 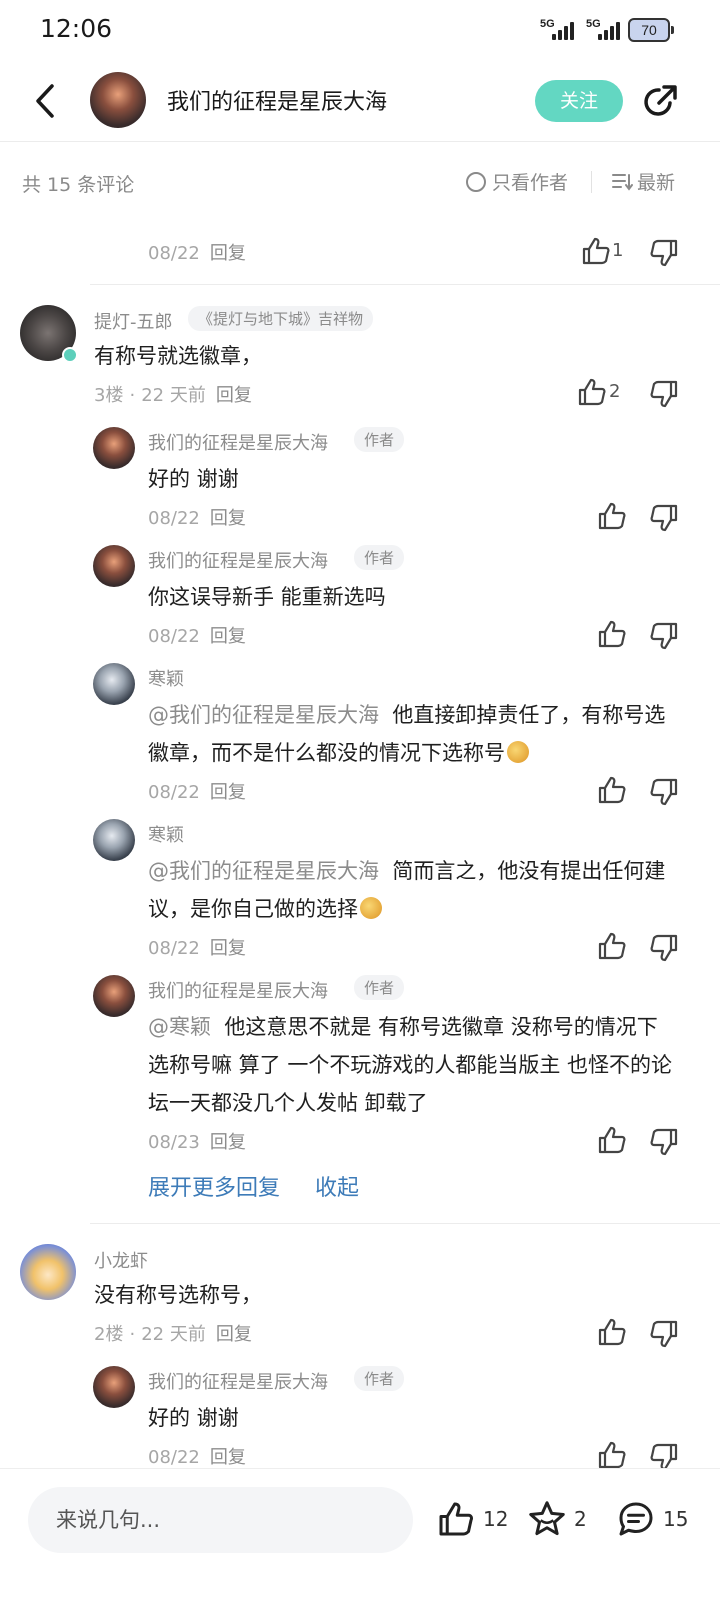 What do you see at coordinates (636, 1519) in the screenshot?
I see `comment-icon` at bounding box center [636, 1519].